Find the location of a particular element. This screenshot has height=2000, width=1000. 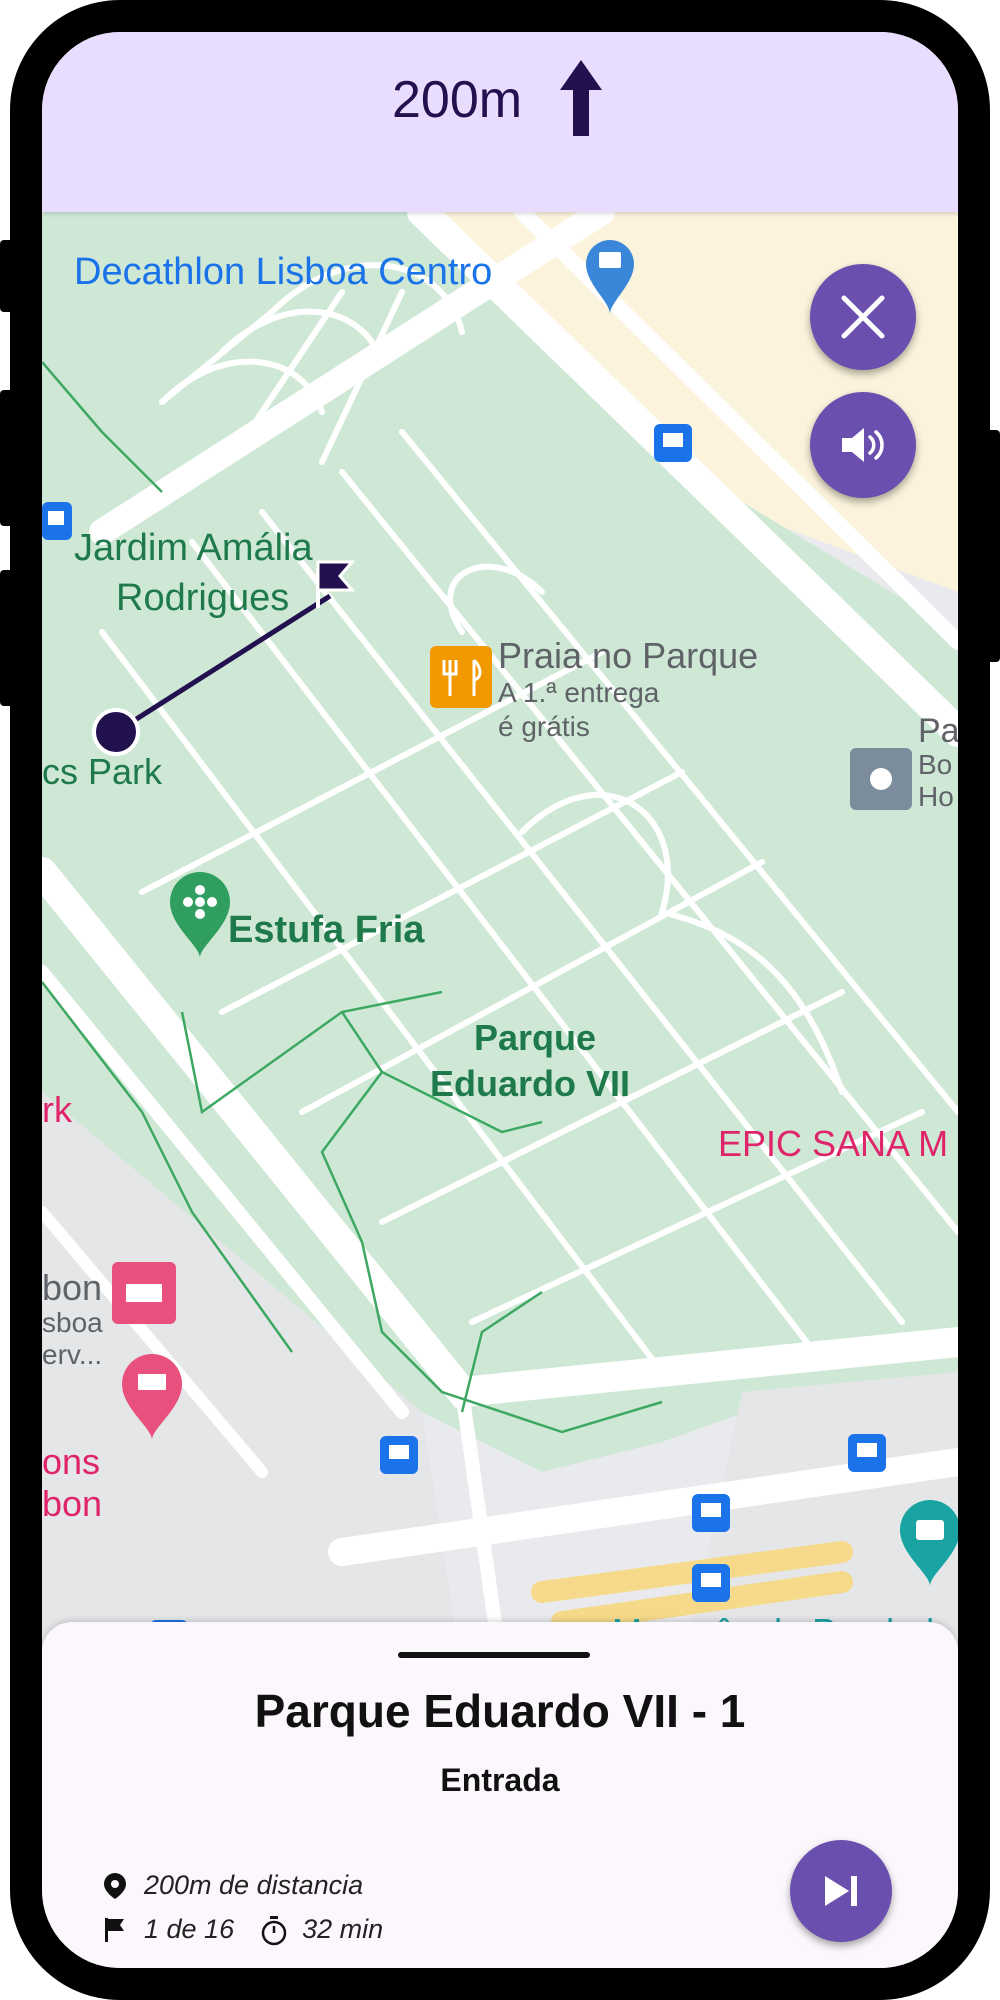

map-label-hotel-2: bon is located at coordinates (72, 1503).